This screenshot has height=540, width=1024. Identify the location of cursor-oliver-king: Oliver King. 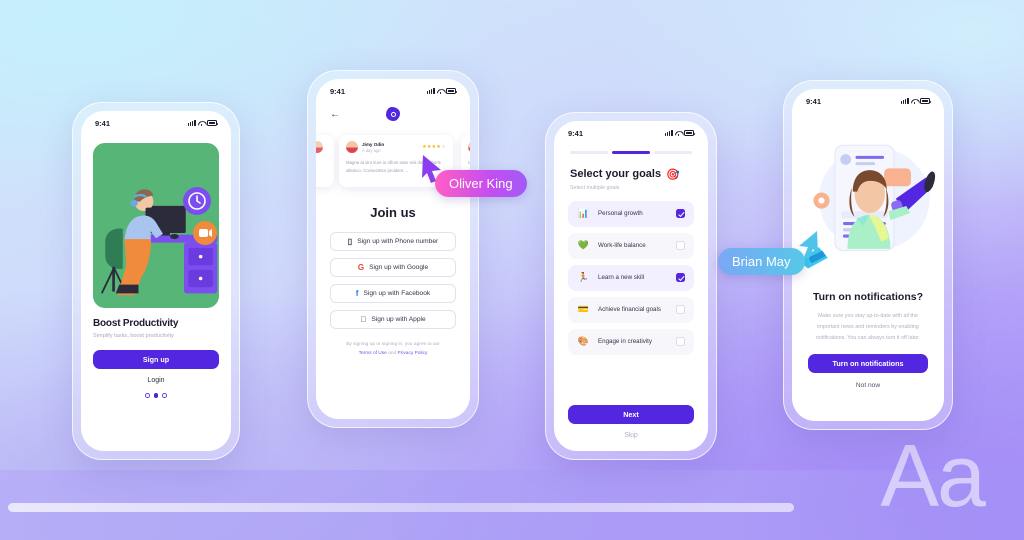
(474, 176).